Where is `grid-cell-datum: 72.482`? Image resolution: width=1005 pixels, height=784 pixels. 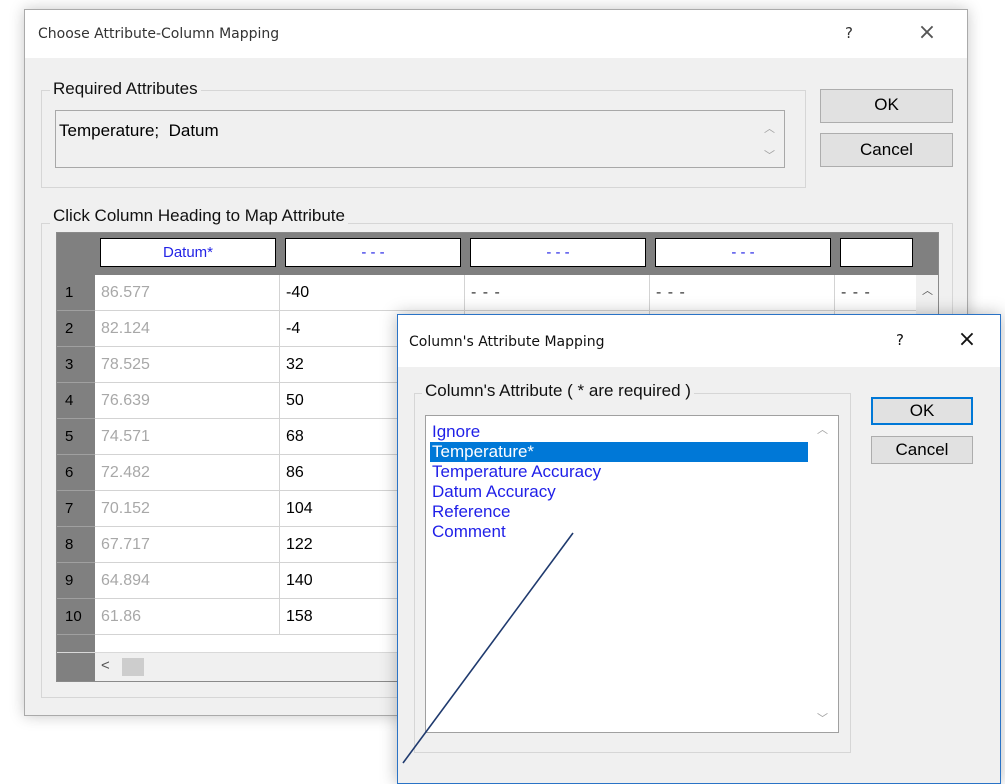 grid-cell-datum: 72.482 is located at coordinates (187, 473).